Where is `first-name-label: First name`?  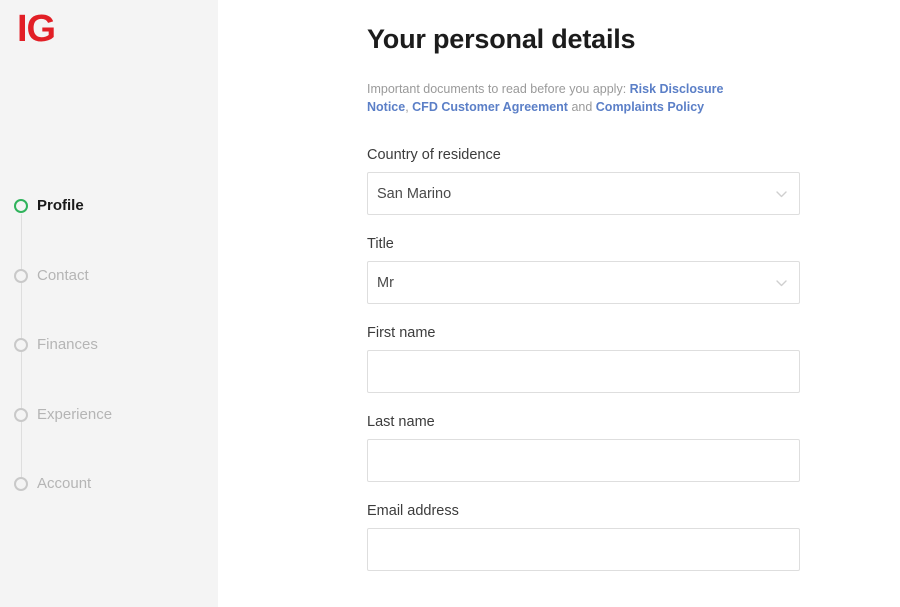
first-name-label: First name is located at coordinates (401, 333).